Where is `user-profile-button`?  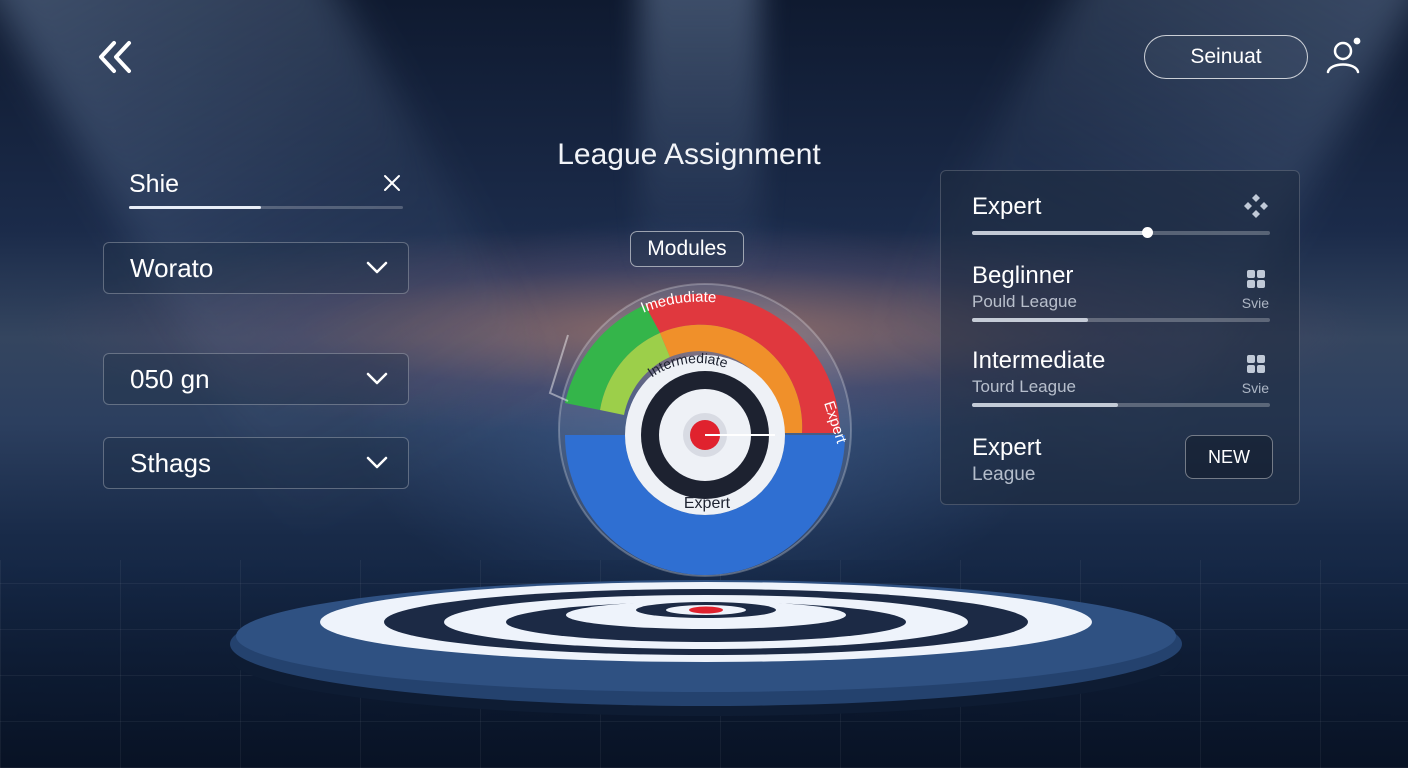
user-profile-button is located at coordinates (1344, 56).